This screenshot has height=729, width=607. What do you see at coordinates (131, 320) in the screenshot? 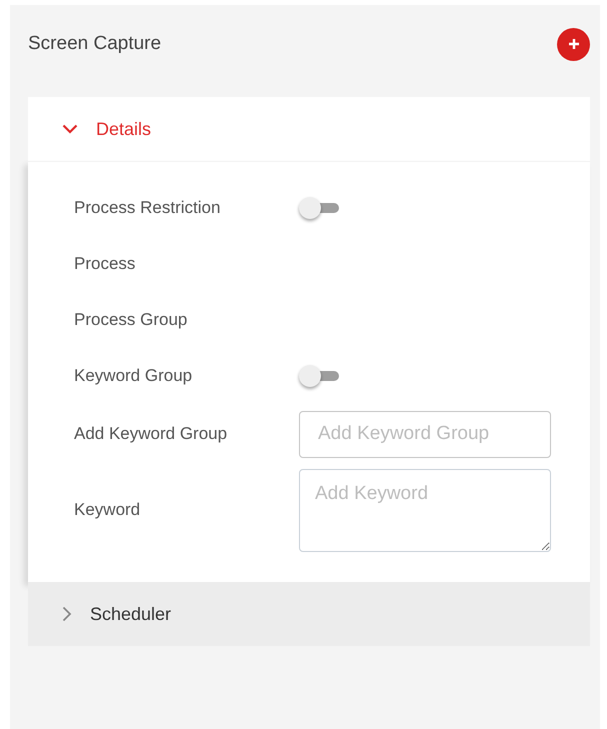
I see `field-label: Process Group` at bounding box center [131, 320].